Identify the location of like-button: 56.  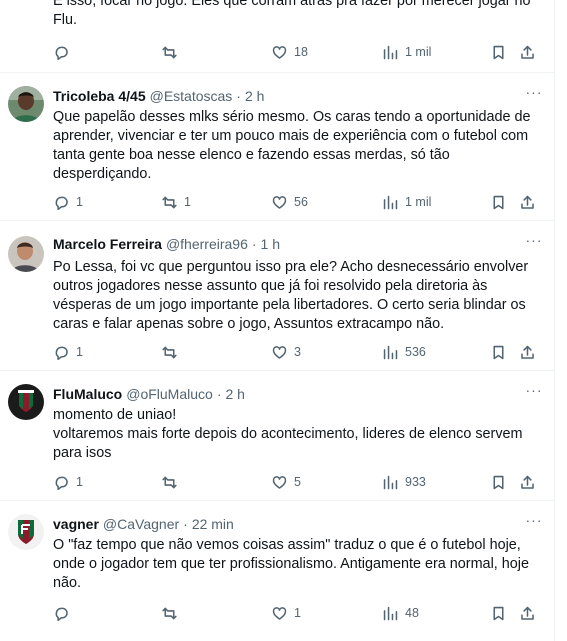
(289, 202).